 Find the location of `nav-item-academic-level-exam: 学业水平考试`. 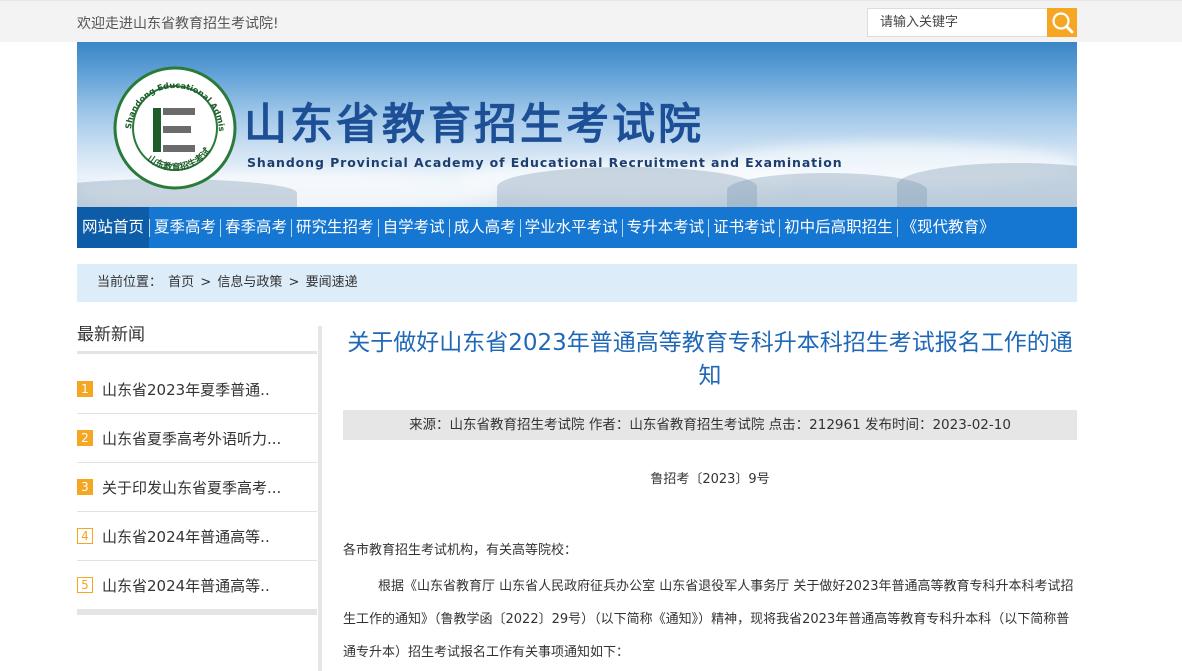

nav-item-academic-level-exam: 学业水平考试 is located at coordinates (571, 227).